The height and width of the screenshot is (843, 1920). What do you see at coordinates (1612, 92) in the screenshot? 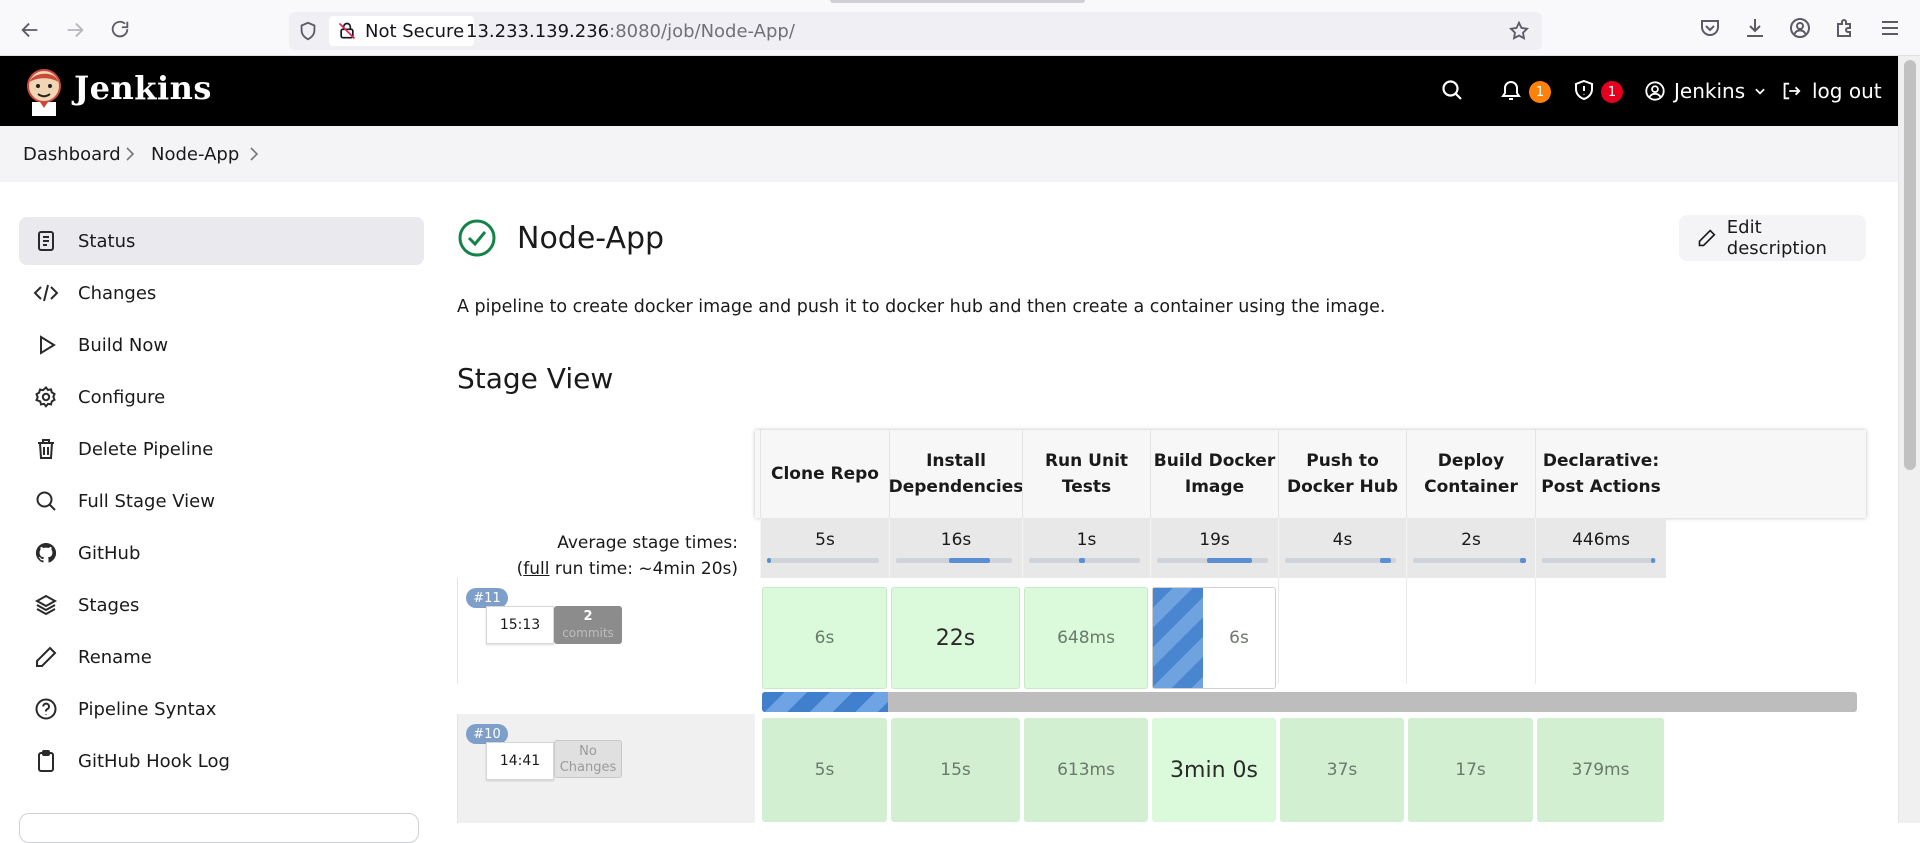
I see `security-badge: 1` at bounding box center [1612, 92].